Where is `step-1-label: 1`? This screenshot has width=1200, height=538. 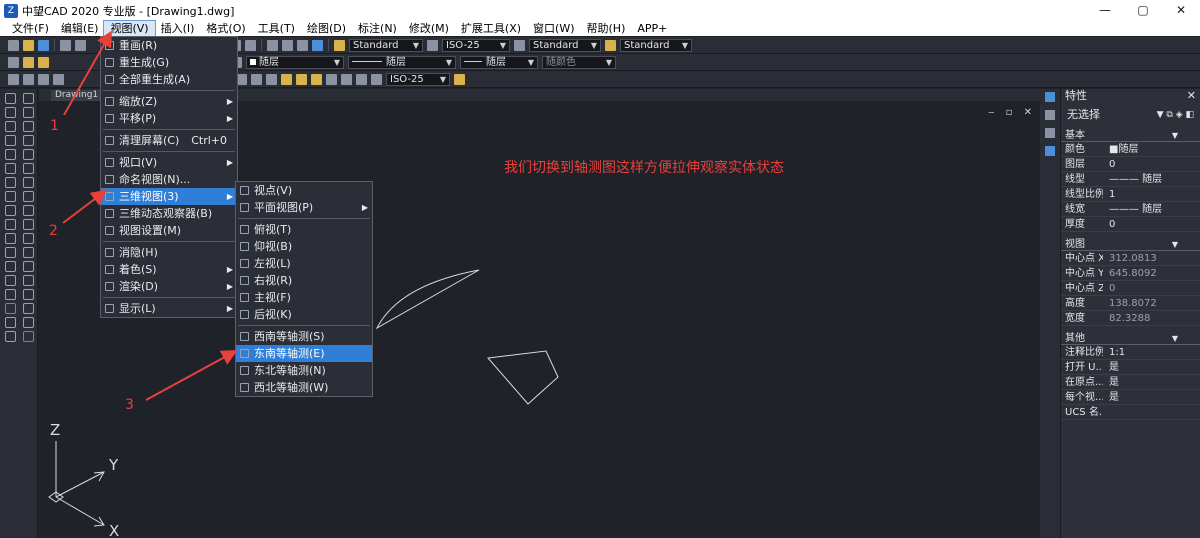 step-1-label: 1 is located at coordinates (54, 126).